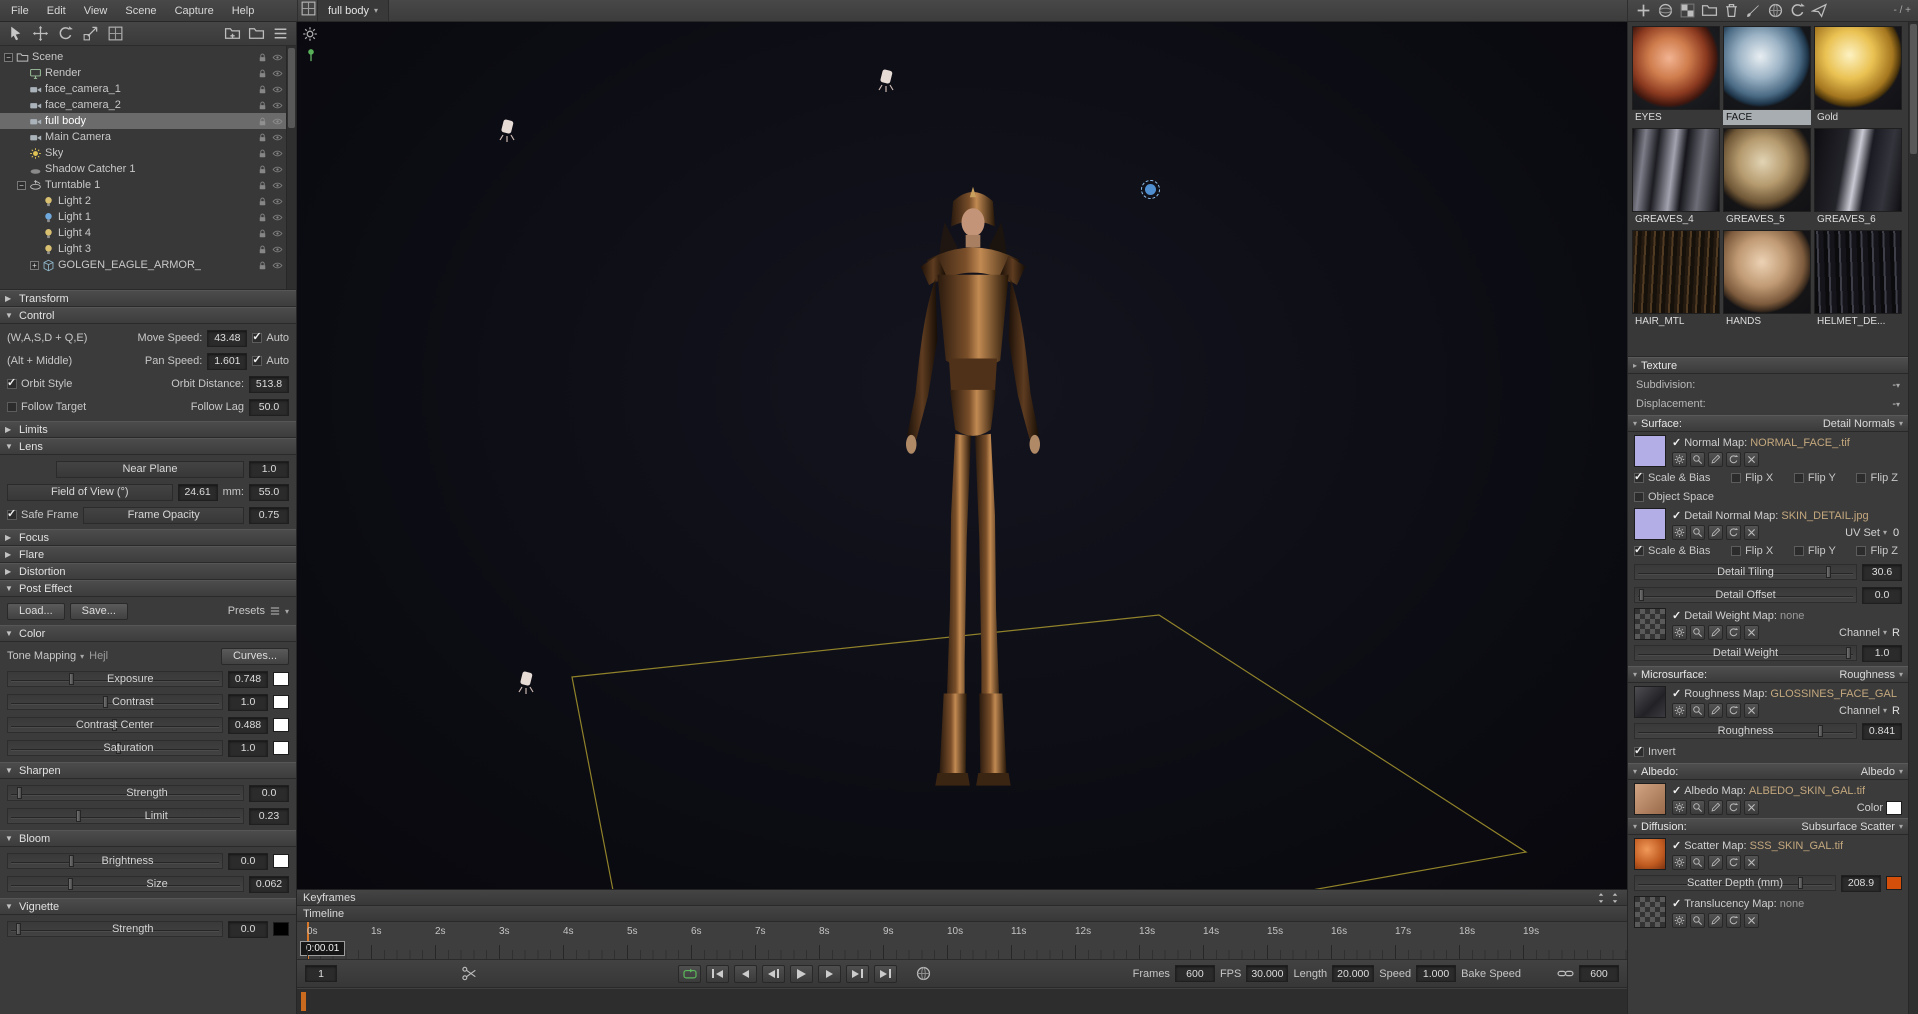  Describe the element at coordinates (269, 407) in the screenshot. I see `follow-lag-field: 50.0` at that location.